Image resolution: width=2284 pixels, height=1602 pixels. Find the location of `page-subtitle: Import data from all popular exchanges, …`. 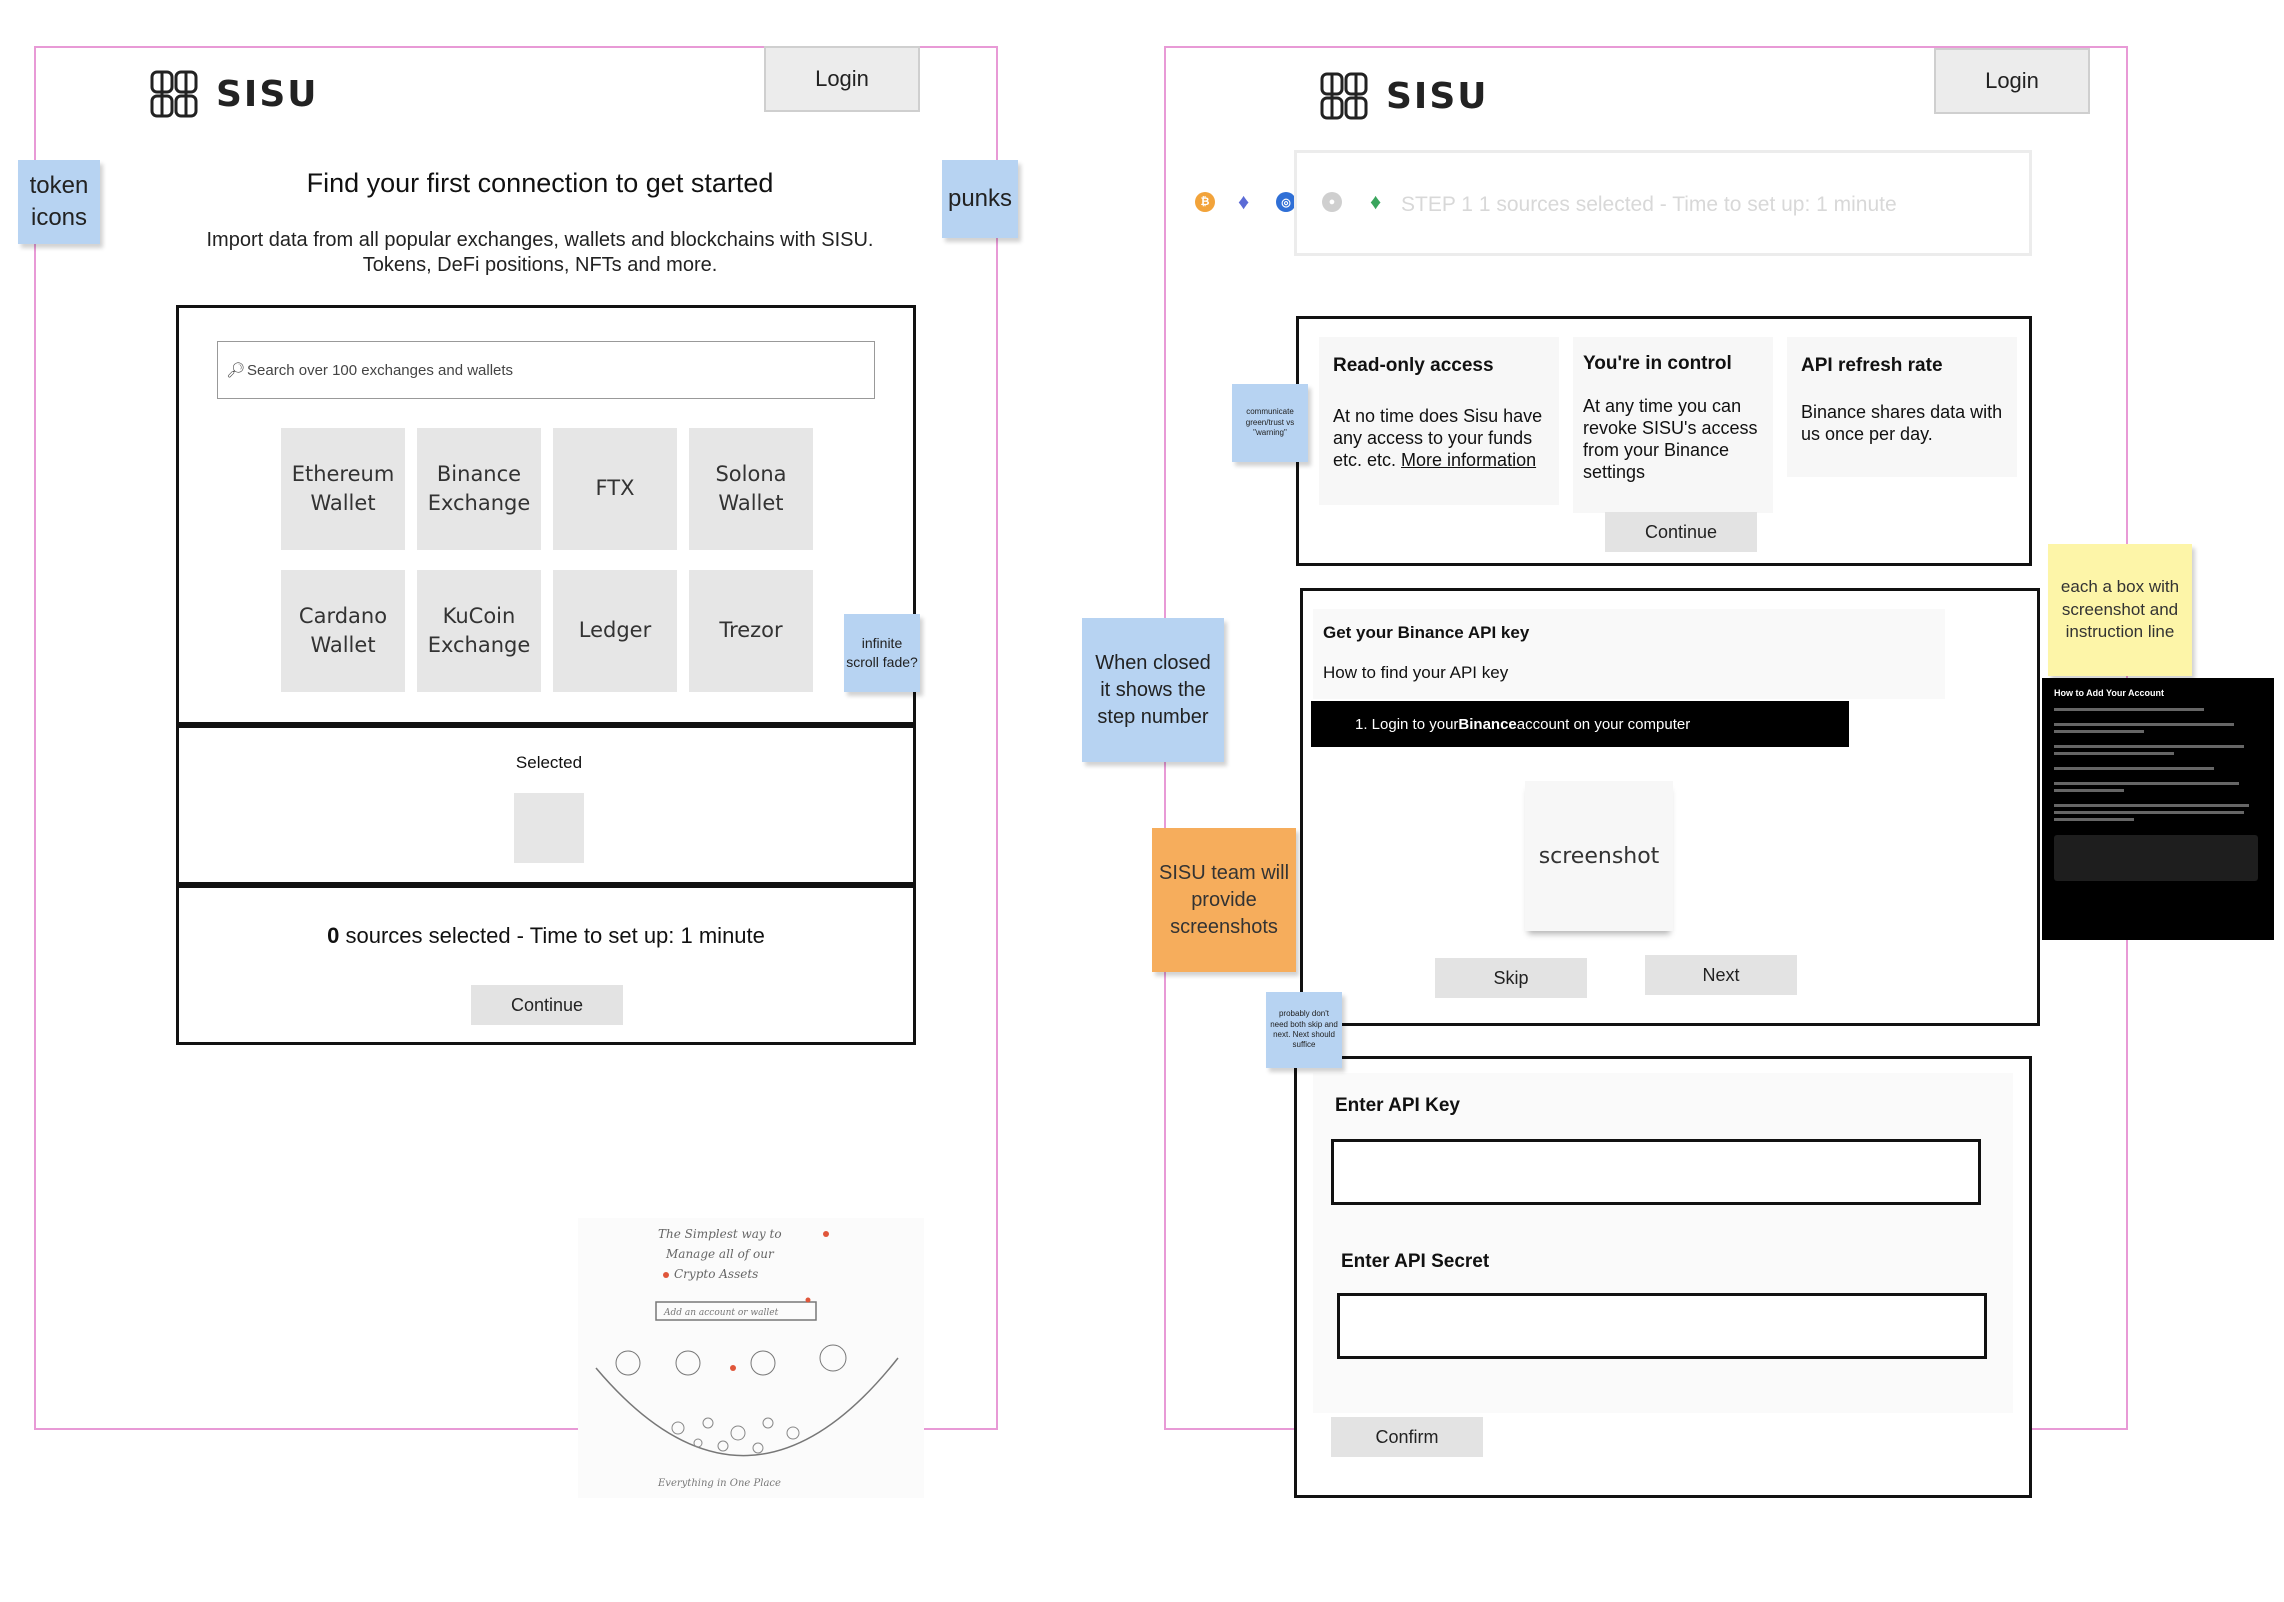

page-subtitle: Import data from all popular exchanges, … is located at coordinates (540, 253).